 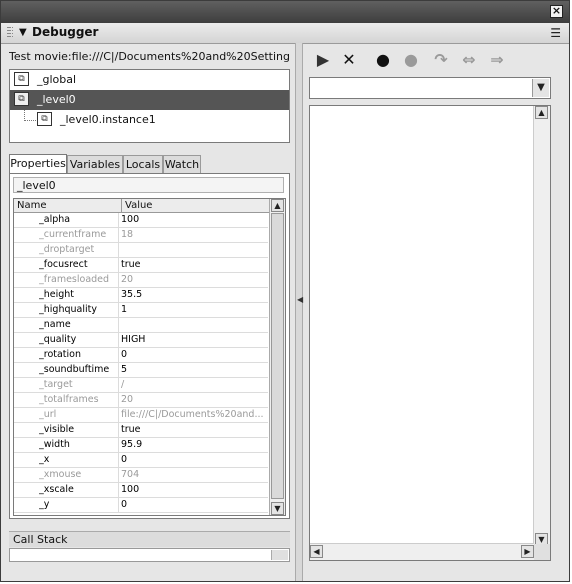 I want to click on table-row: _xscale 100, so click(x=141, y=490).